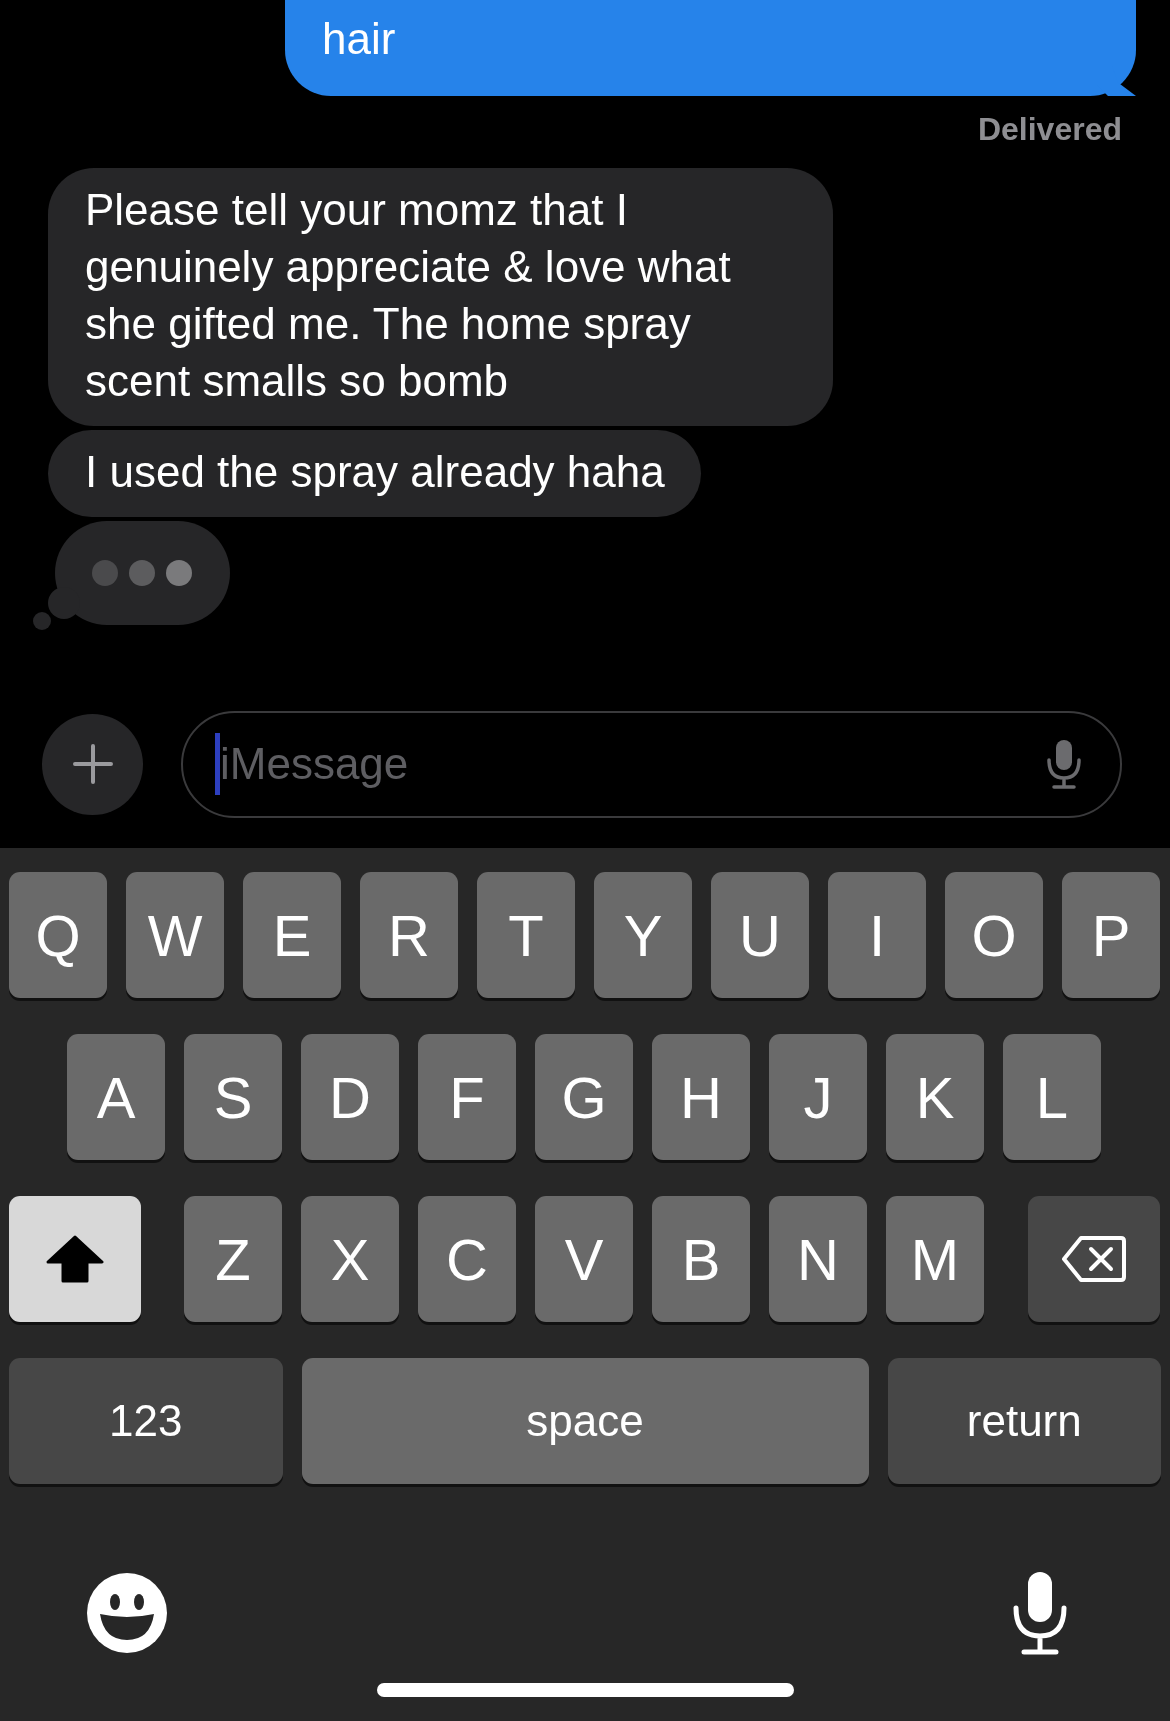 The image size is (1170, 1721). What do you see at coordinates (92, 764) in the screenshot?
I see `plus-icon` at bounding box center [92, 764].